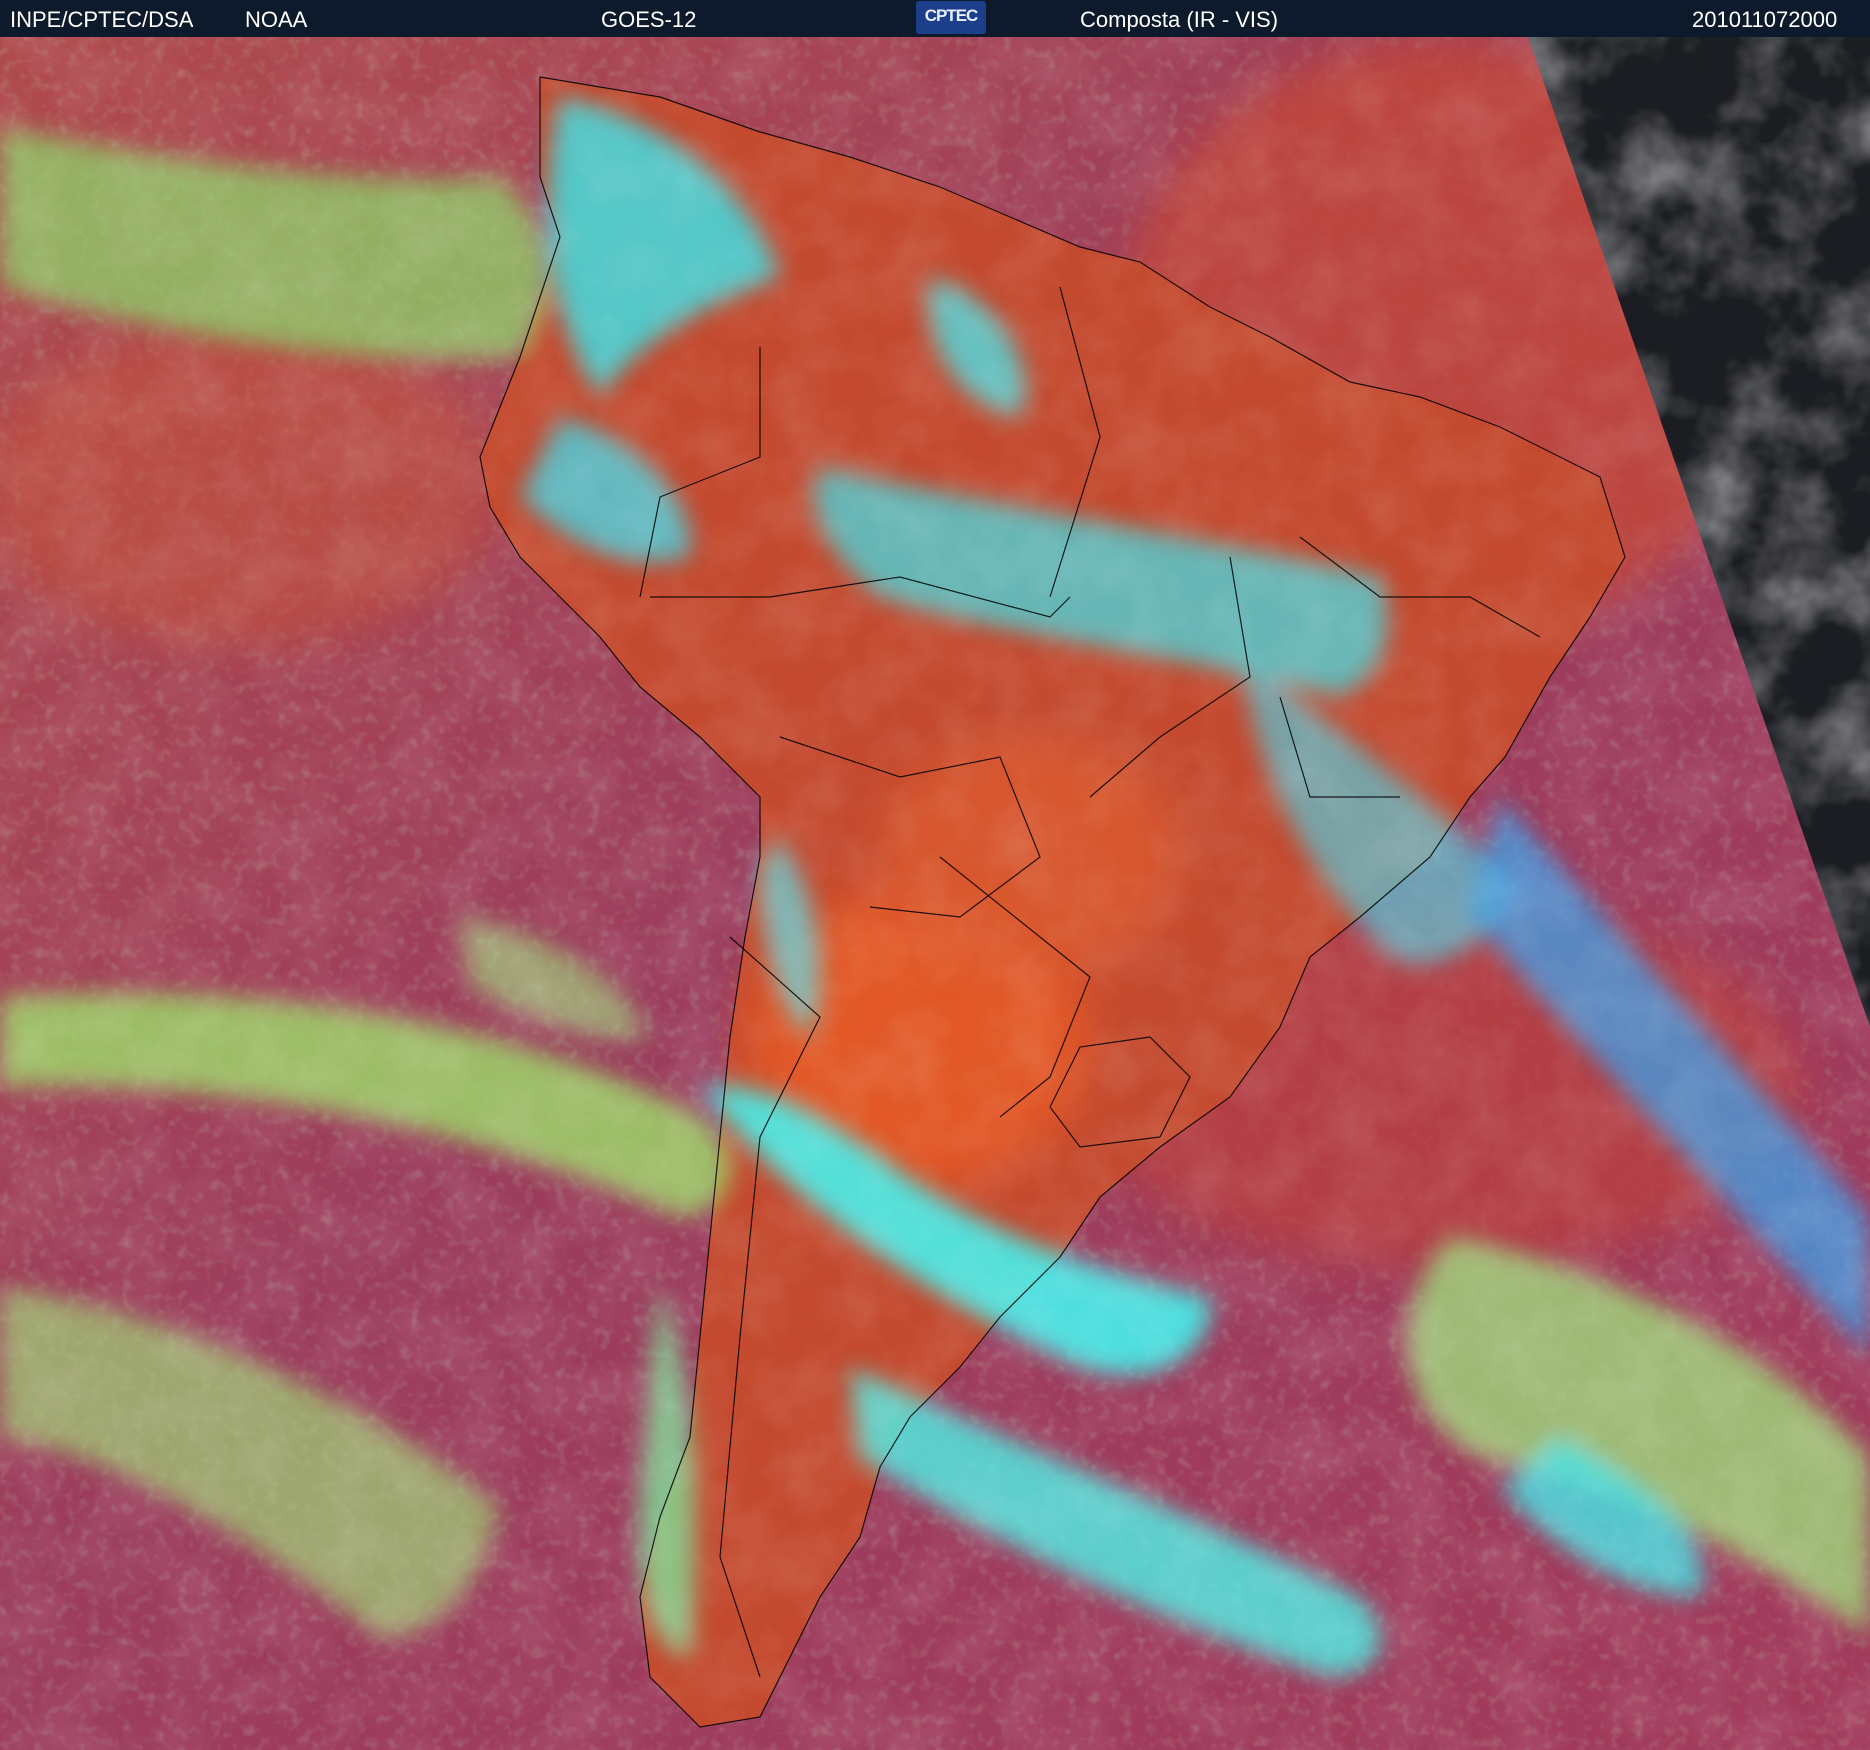  I want to click on cptec-logo: CPTEC, so click(951, 17).